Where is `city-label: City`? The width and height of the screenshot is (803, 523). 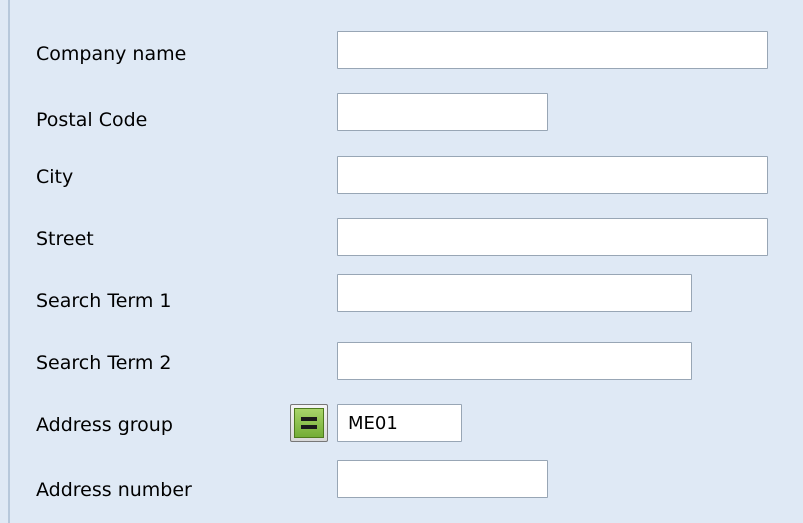 city-label: City is located at coordinates (55, 177).